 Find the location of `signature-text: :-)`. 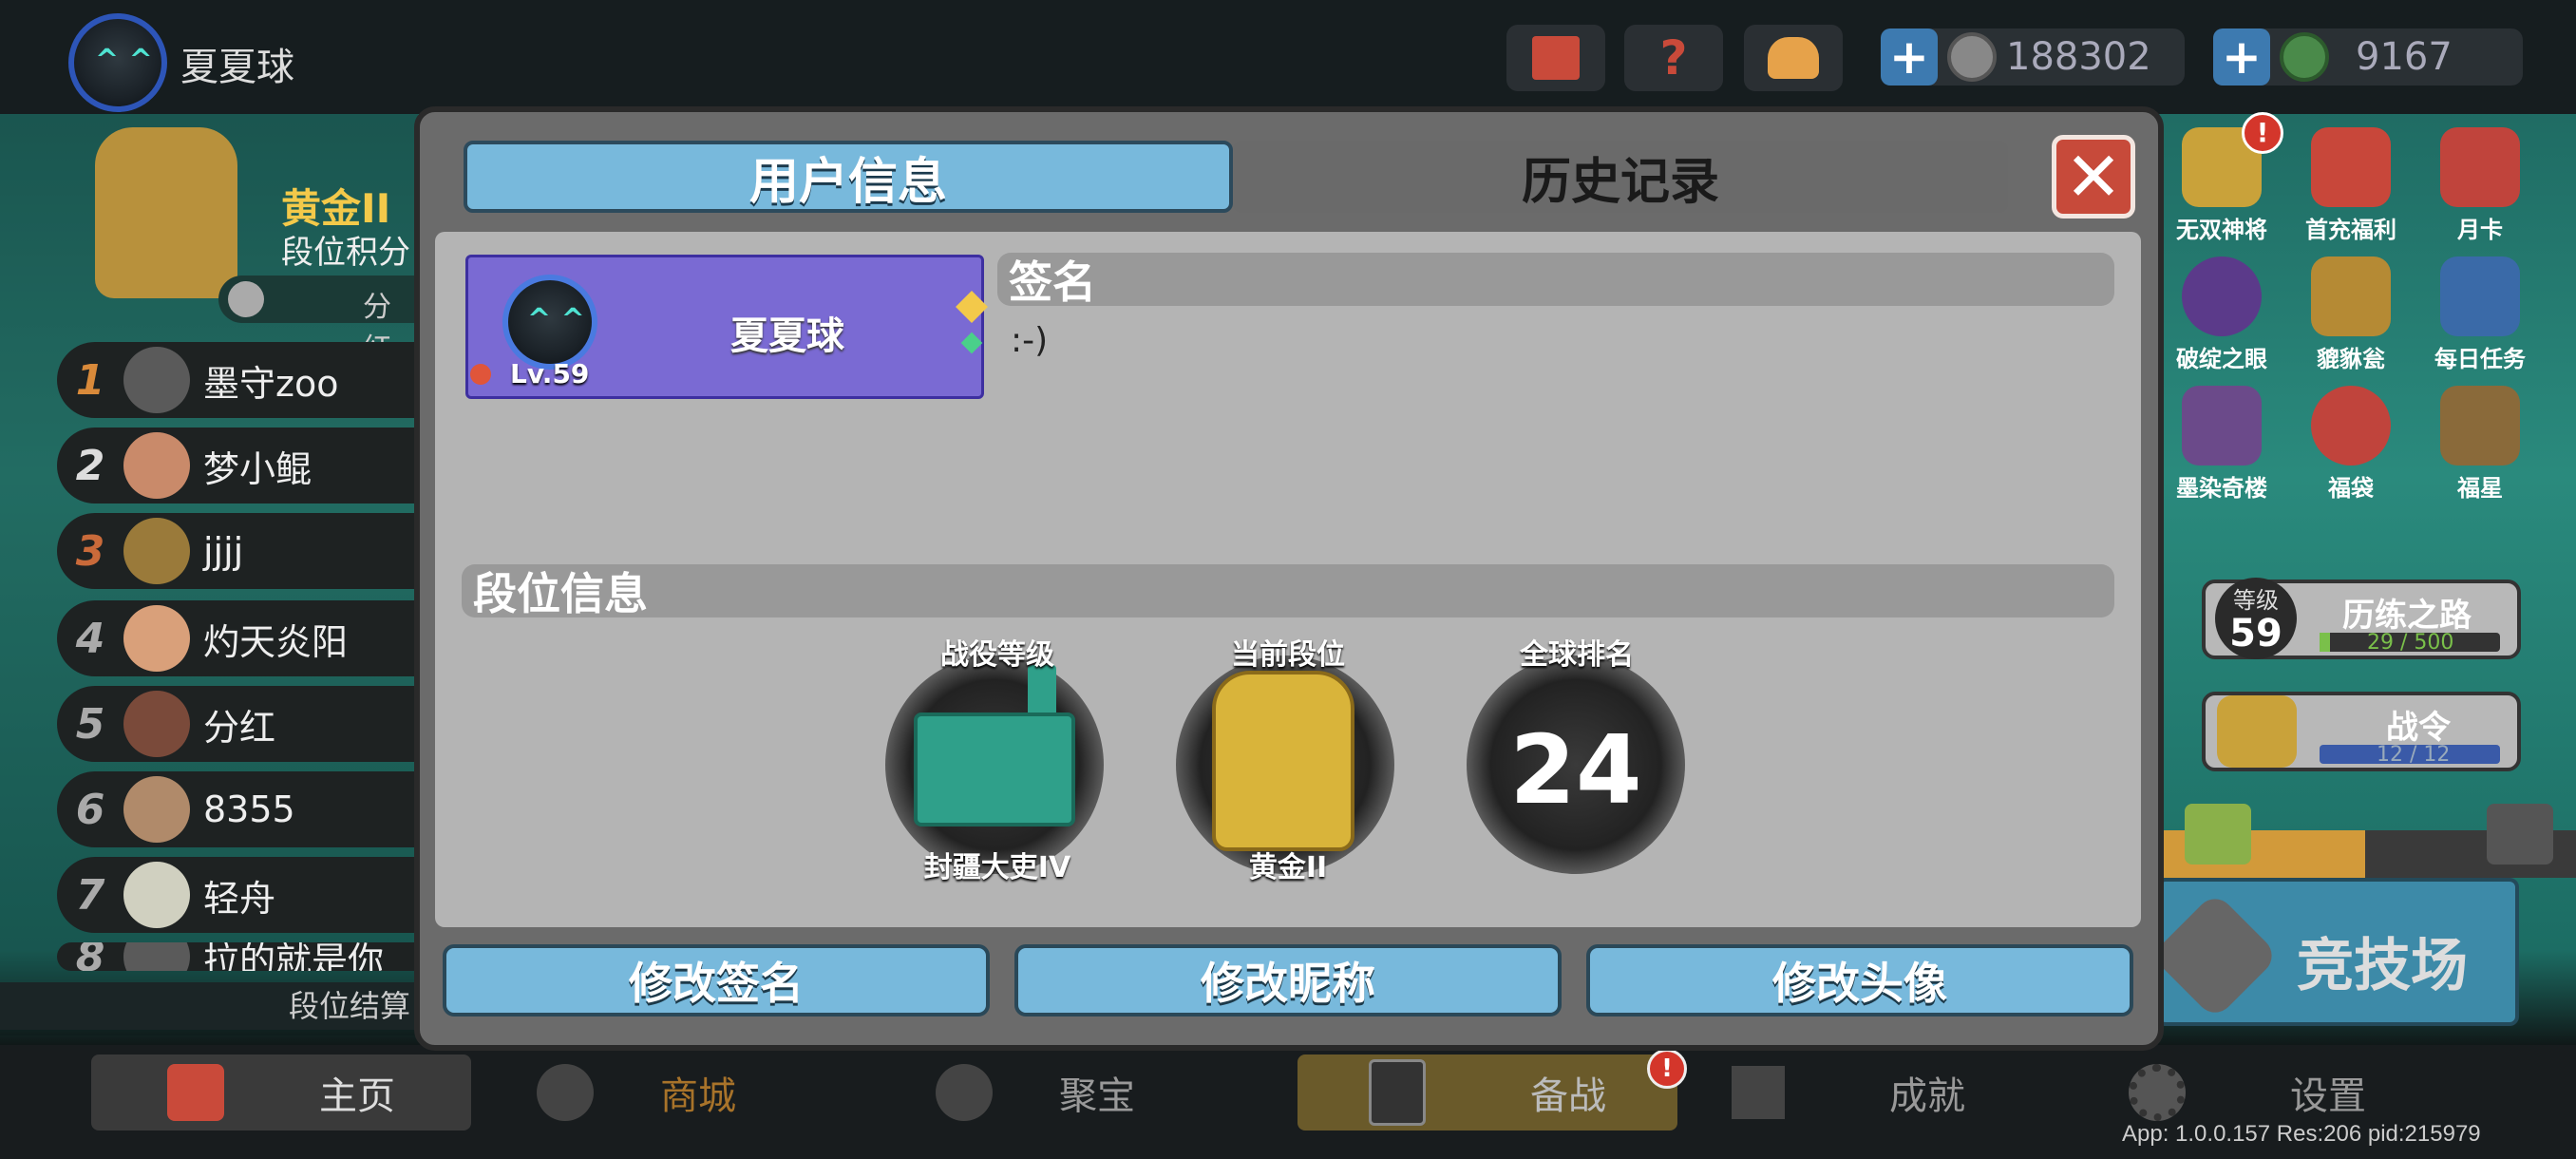

signature-text: :-) is located at coordinates (1030, 340).